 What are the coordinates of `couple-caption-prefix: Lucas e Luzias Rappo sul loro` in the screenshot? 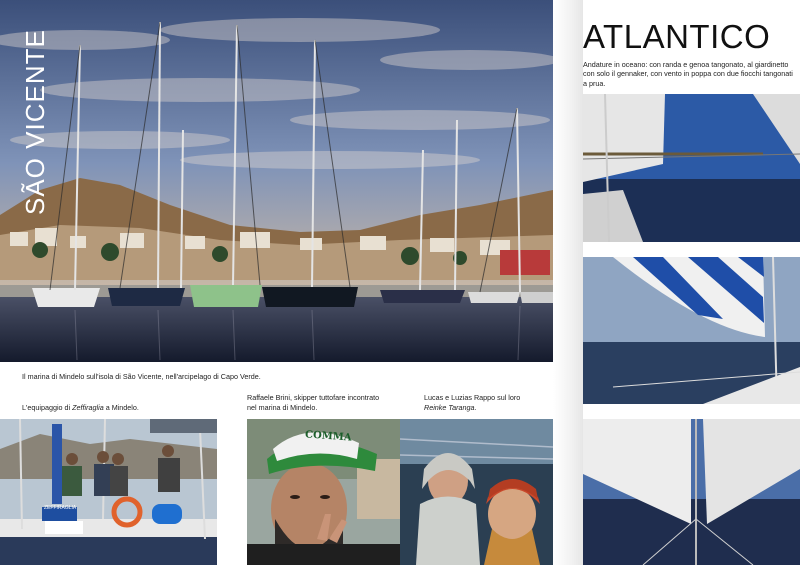 It's located at (472, 397).